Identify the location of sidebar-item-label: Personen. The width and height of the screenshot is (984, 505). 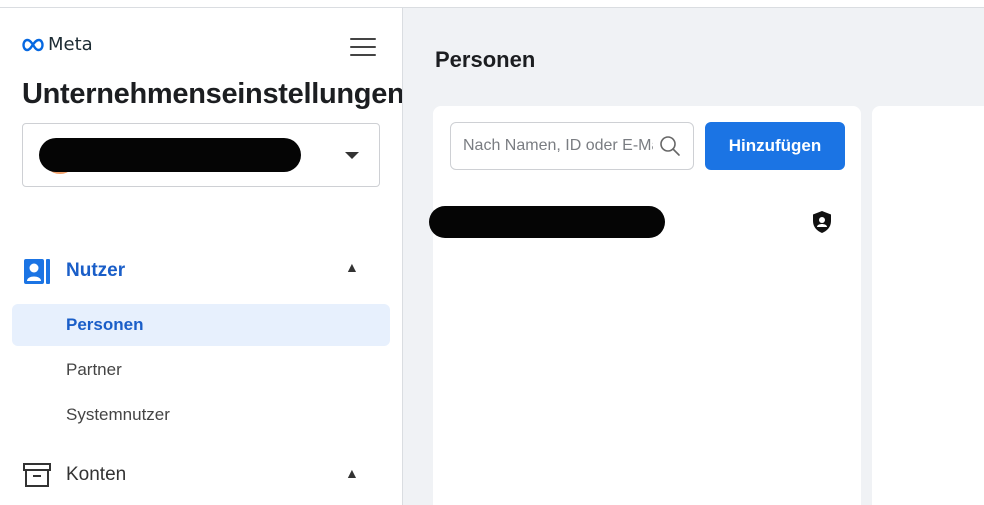
(105, 324).